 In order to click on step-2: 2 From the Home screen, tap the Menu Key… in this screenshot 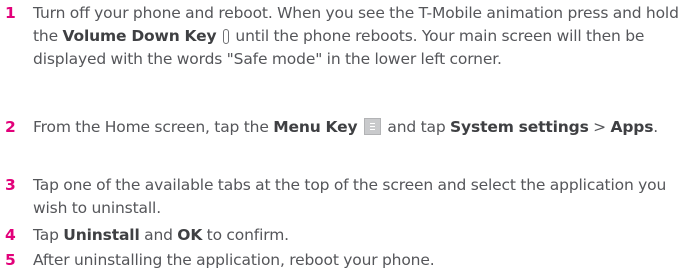, I will do `click(350, 127)`.